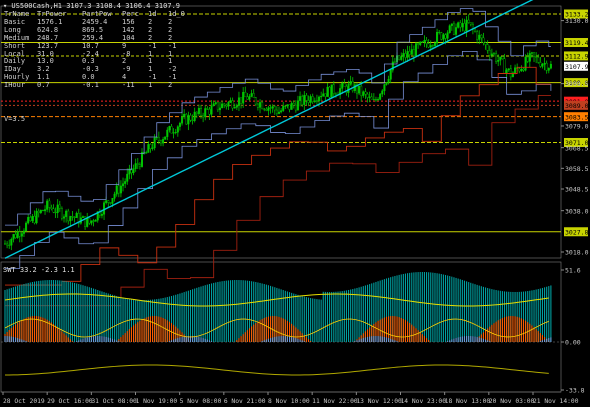  Describe the element at coordinates (577, 190) in the screenshot. I see `price-label: 3048.5` at that location.